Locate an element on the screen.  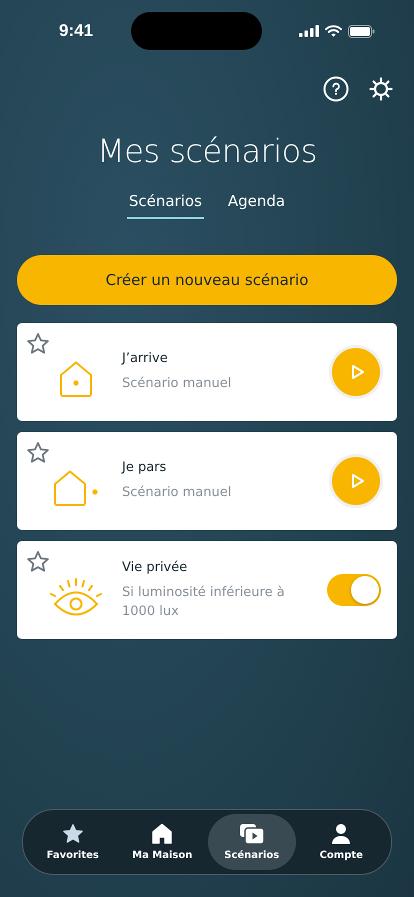
battery-icon is located at coordinates (361, 31).